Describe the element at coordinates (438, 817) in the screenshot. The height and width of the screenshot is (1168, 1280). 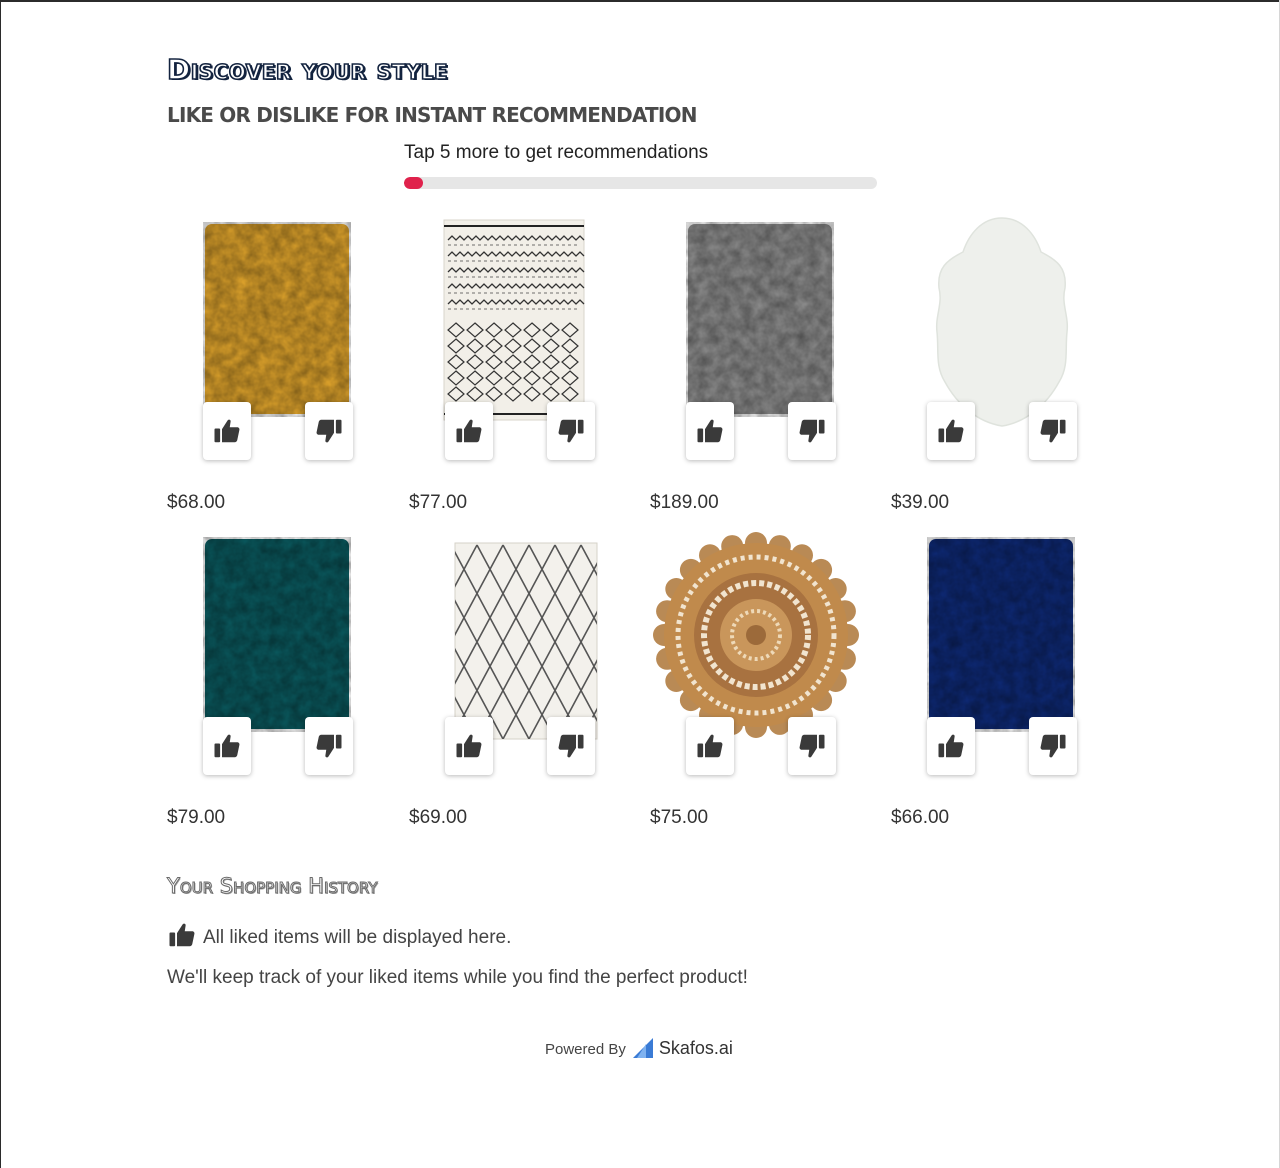
I see `product-price: $69.00` at that location.